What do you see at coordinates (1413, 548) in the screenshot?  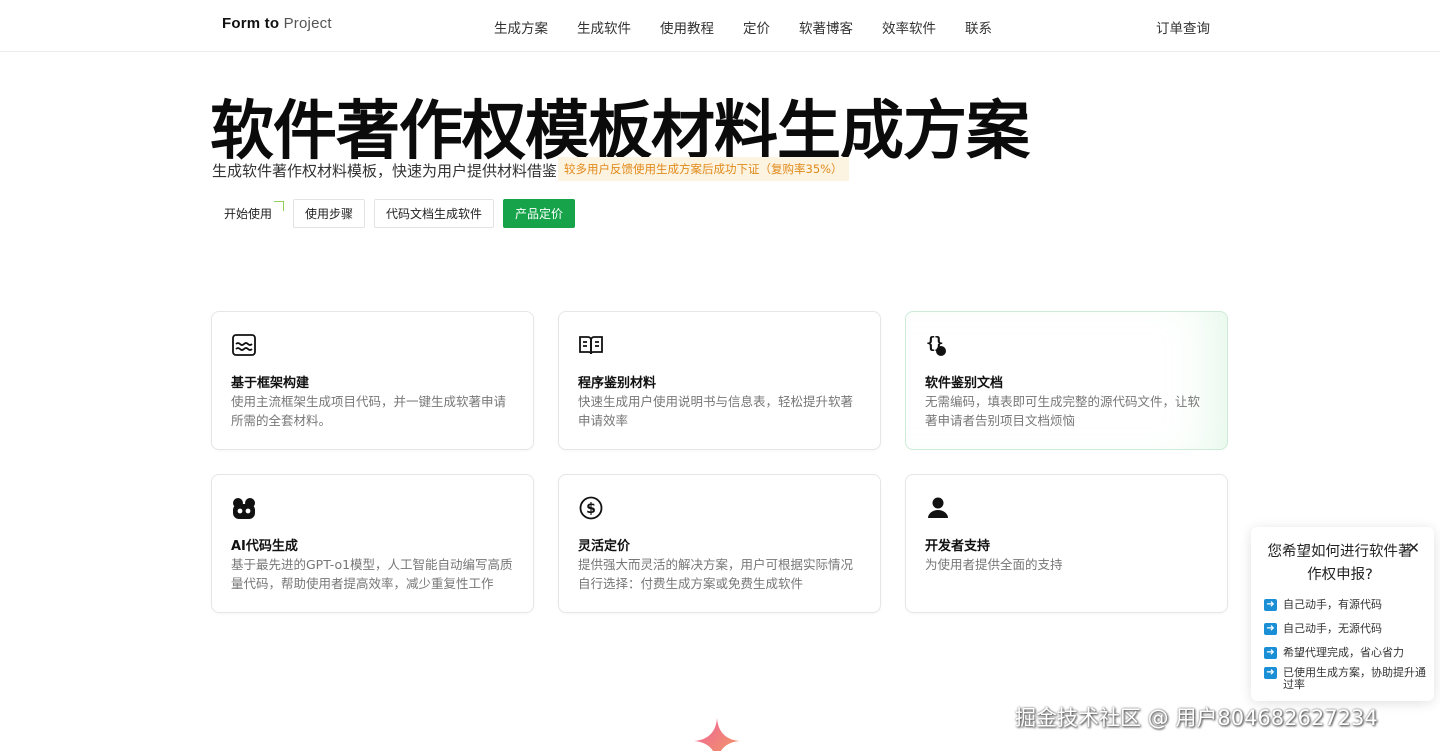 I see `close-icon: ✕` at bounding box center [1413, 548].